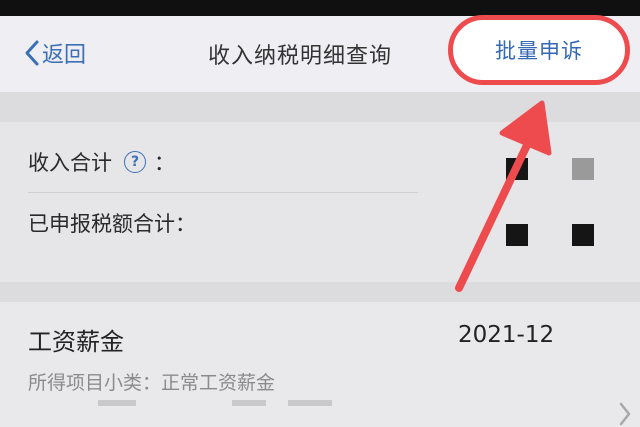 The image size is (640, 427). What do you see at coordinates (117, 403) in the screenshot?
I see `next-row-fragment` at bounding box center [117, 403].